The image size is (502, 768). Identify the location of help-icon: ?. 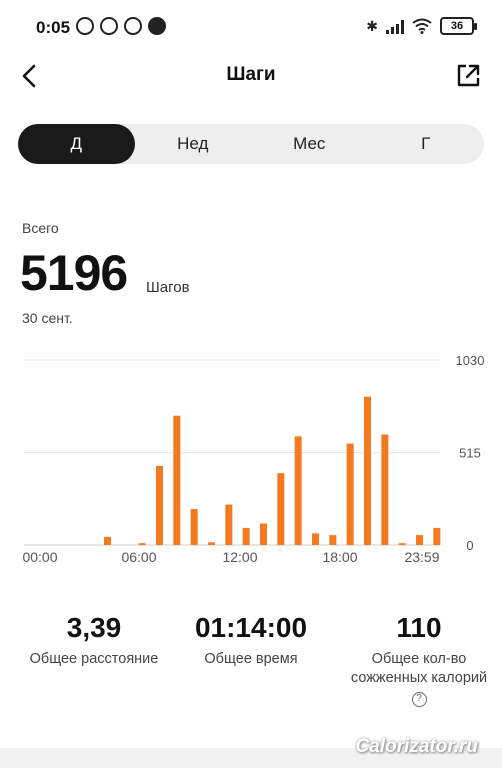
(419, 699).